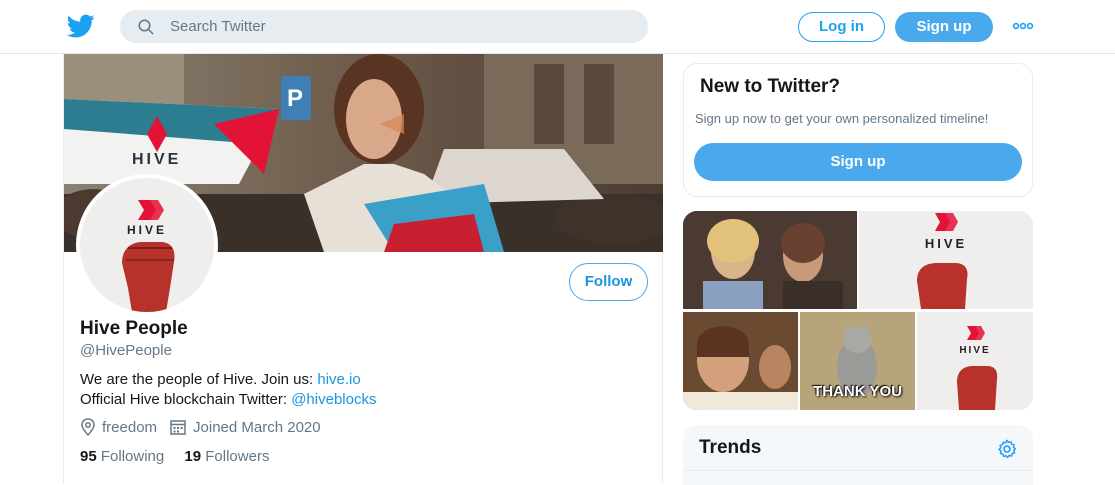 The image size is (1115, 485). Describe the element at coordinates (858, 470) in the screenshot. I see `trends-divider` at that location.